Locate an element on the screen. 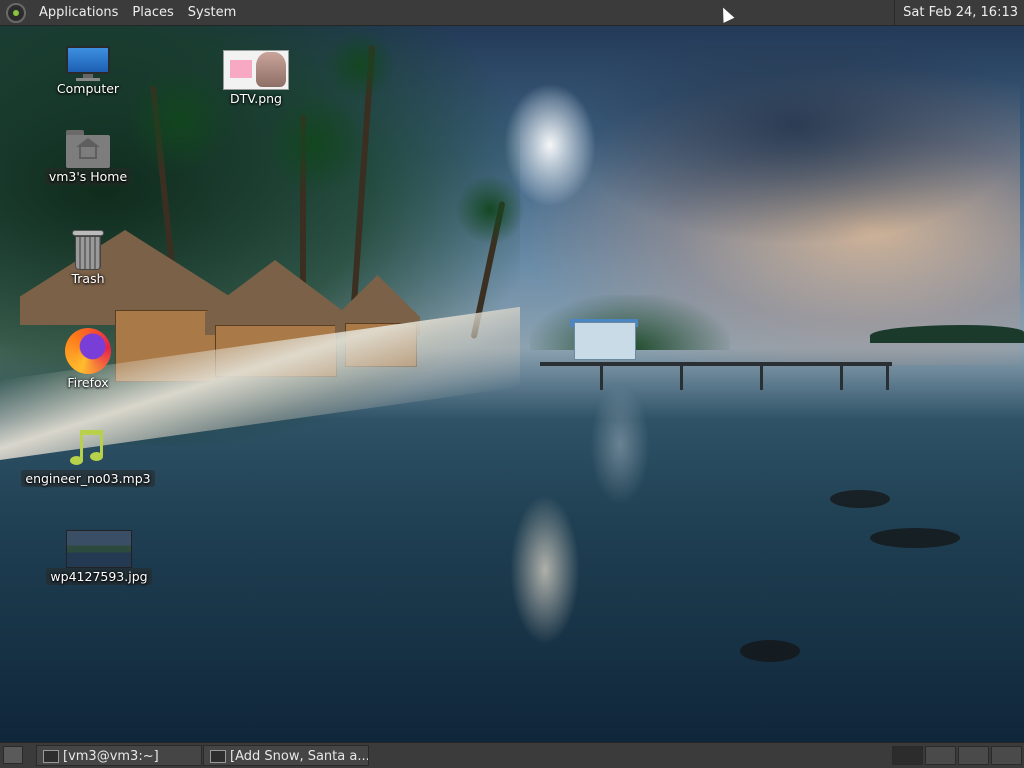 The width and height of the screenshot is (1024, 768). desktop-icon-label: Computer is located at coordinates (88, 88).